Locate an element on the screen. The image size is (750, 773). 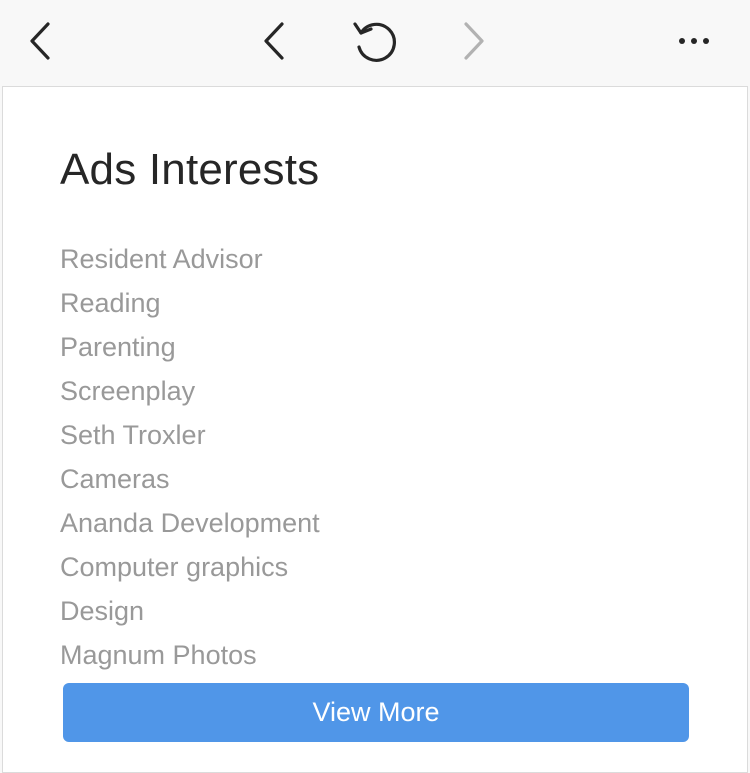
list-item: Magnum Photos is located at coordinates (158, 655).